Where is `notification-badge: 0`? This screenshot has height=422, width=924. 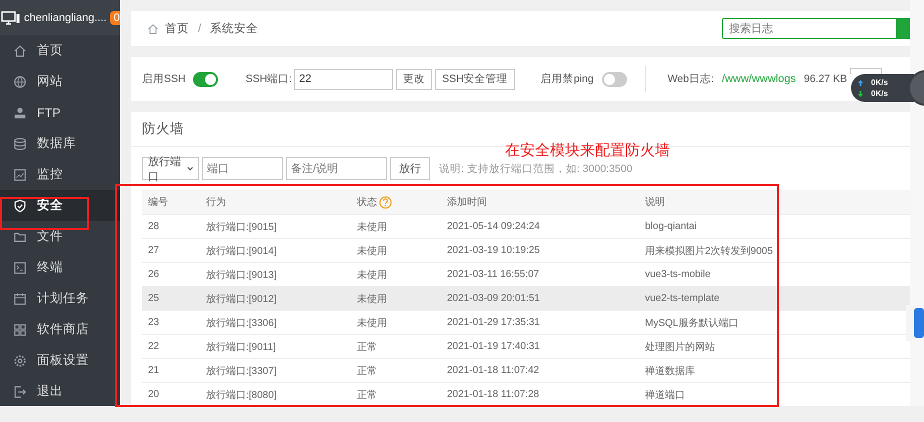 notification-badge: 0 is located at coordinates (115, 17).